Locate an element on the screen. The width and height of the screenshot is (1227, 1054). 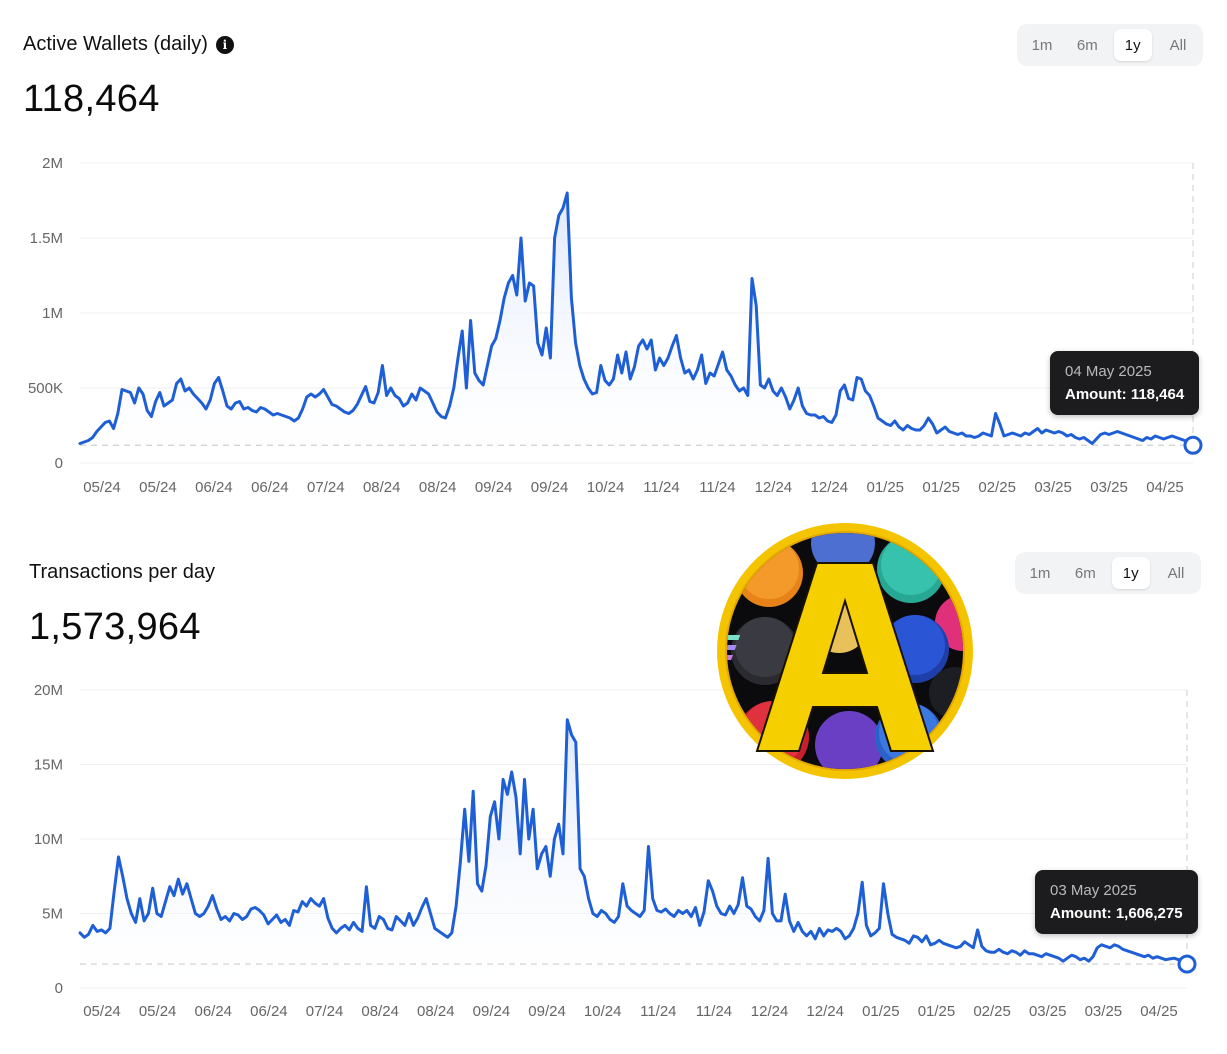
y-tick-label: 500K is located at coordinates (45, 388).